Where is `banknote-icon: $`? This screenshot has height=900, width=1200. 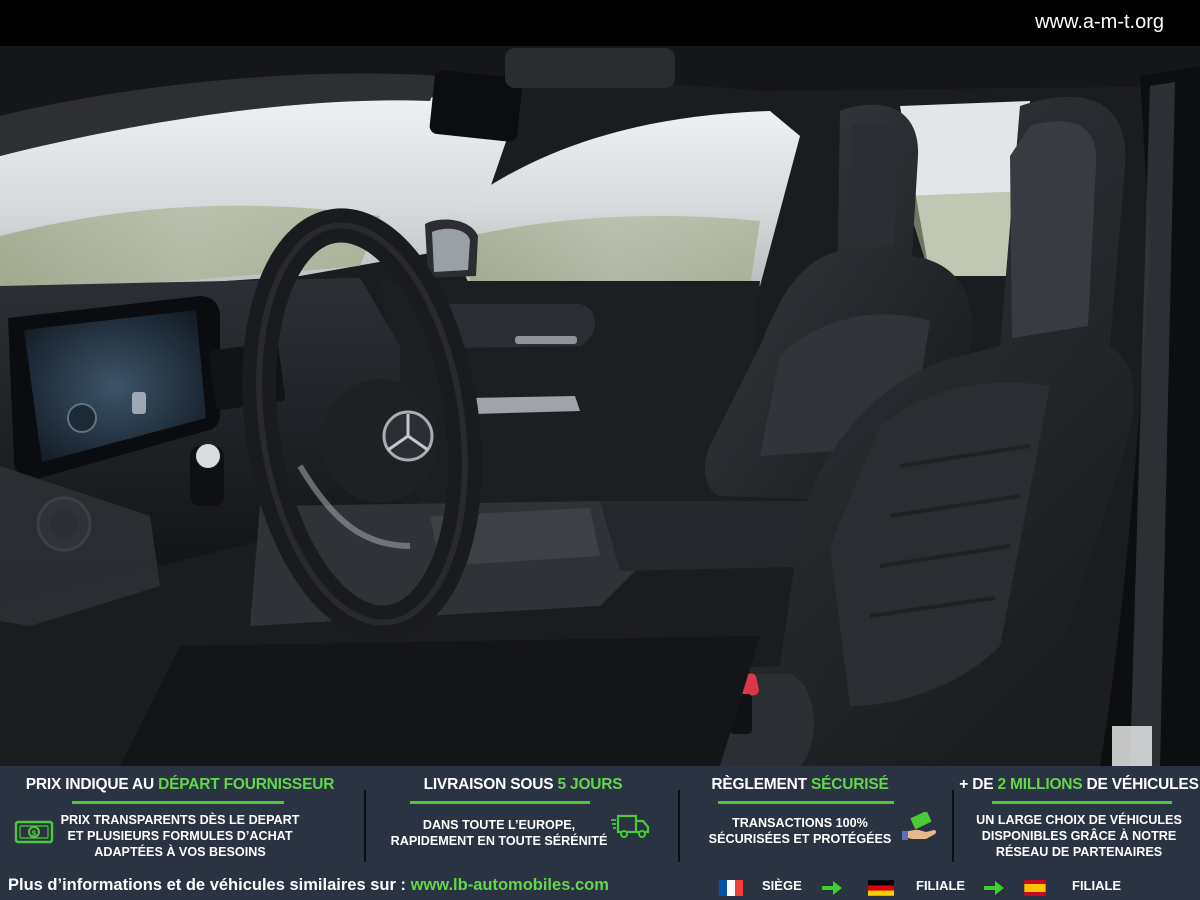 banknote-icon: $ is located at coordinates (34, 834).